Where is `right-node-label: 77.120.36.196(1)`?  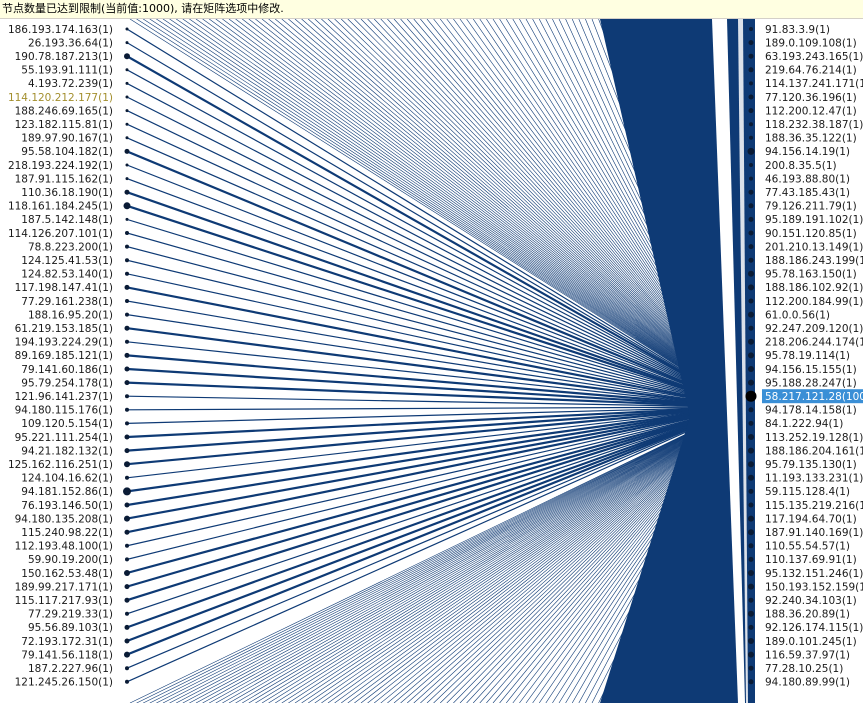 right-node-label: 77.120.36.196(1) is located at coordinates (811, 98).